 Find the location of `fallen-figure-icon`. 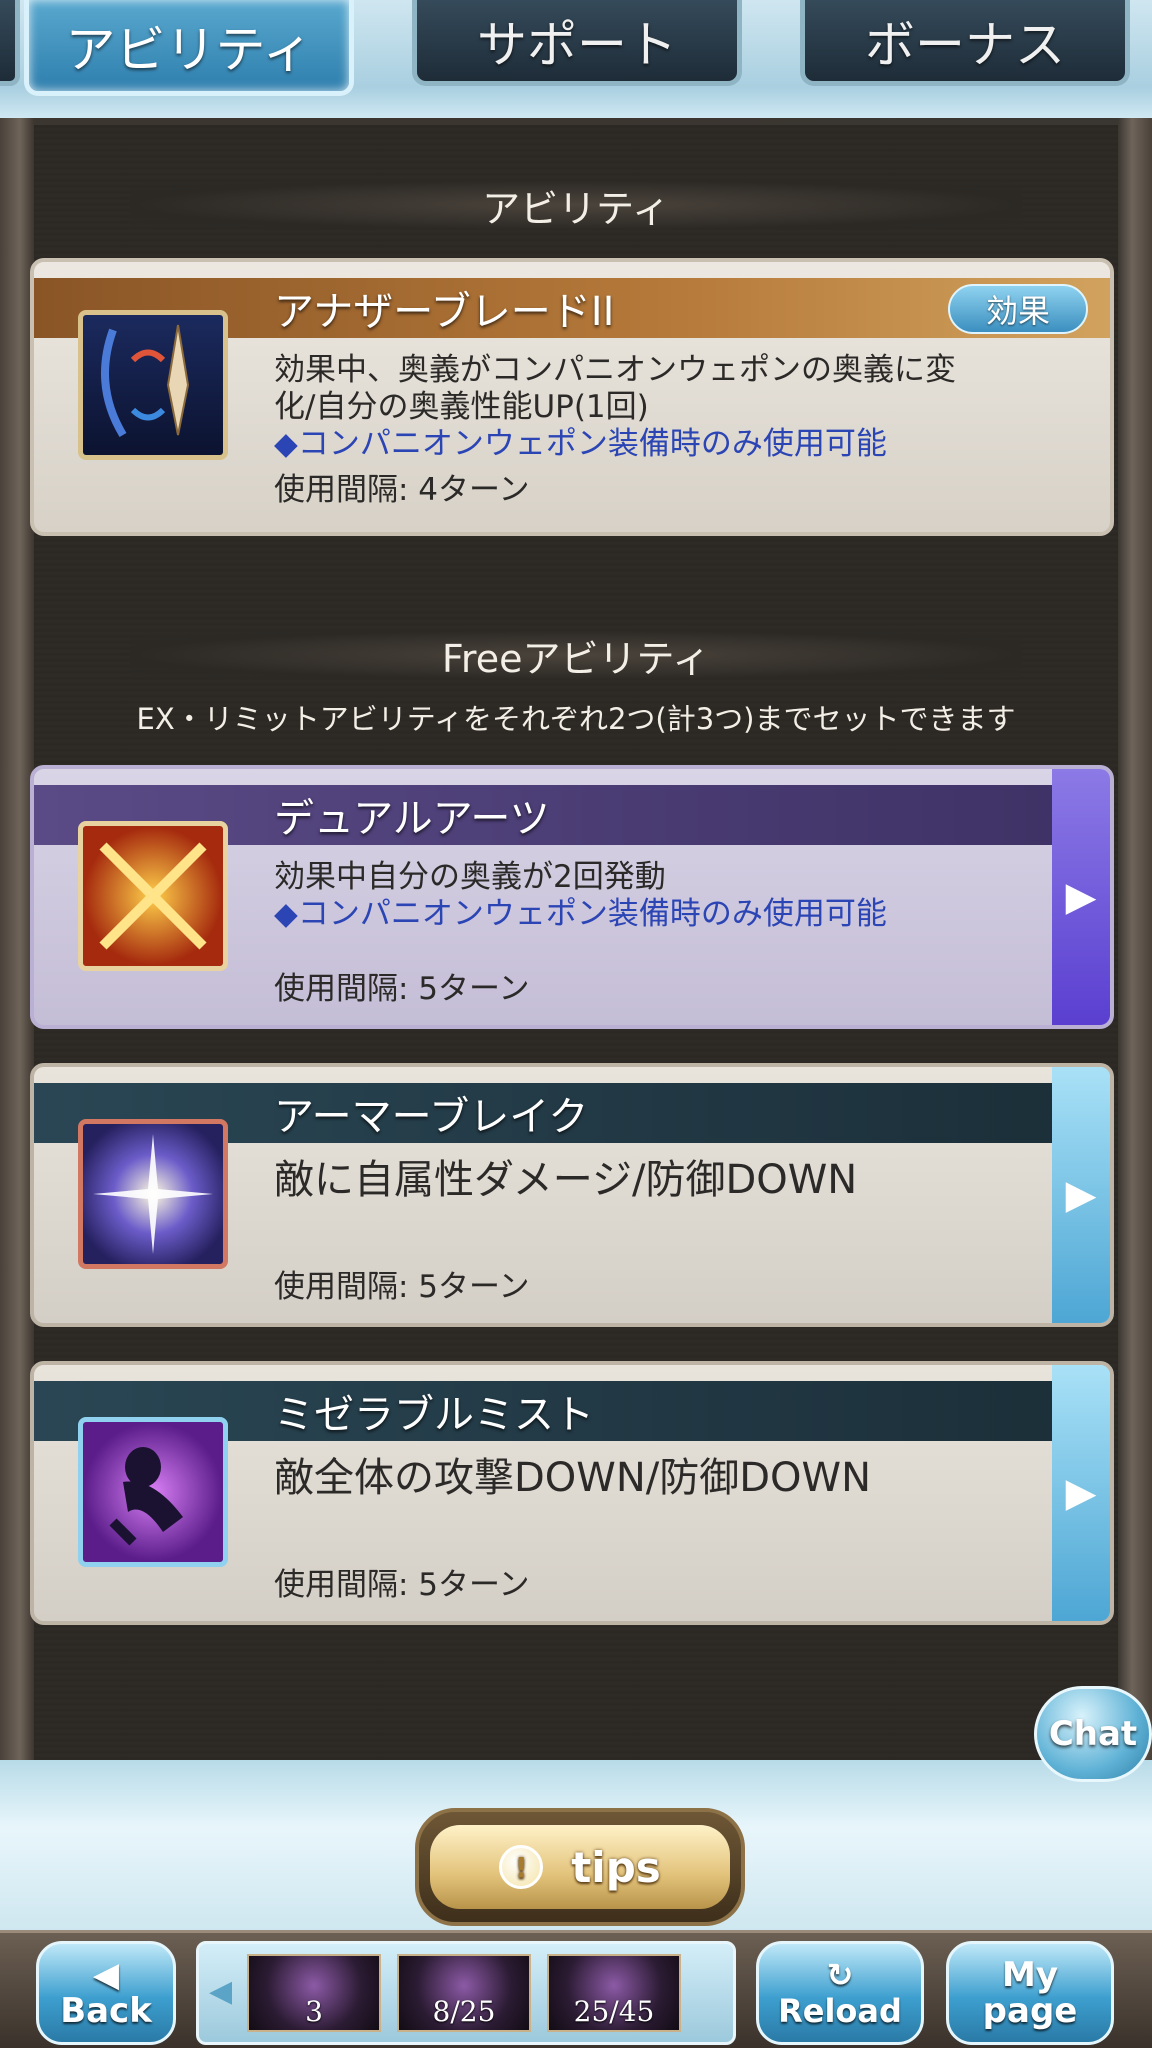

fallen-figure-icon is located at coordinates (153, 1492).